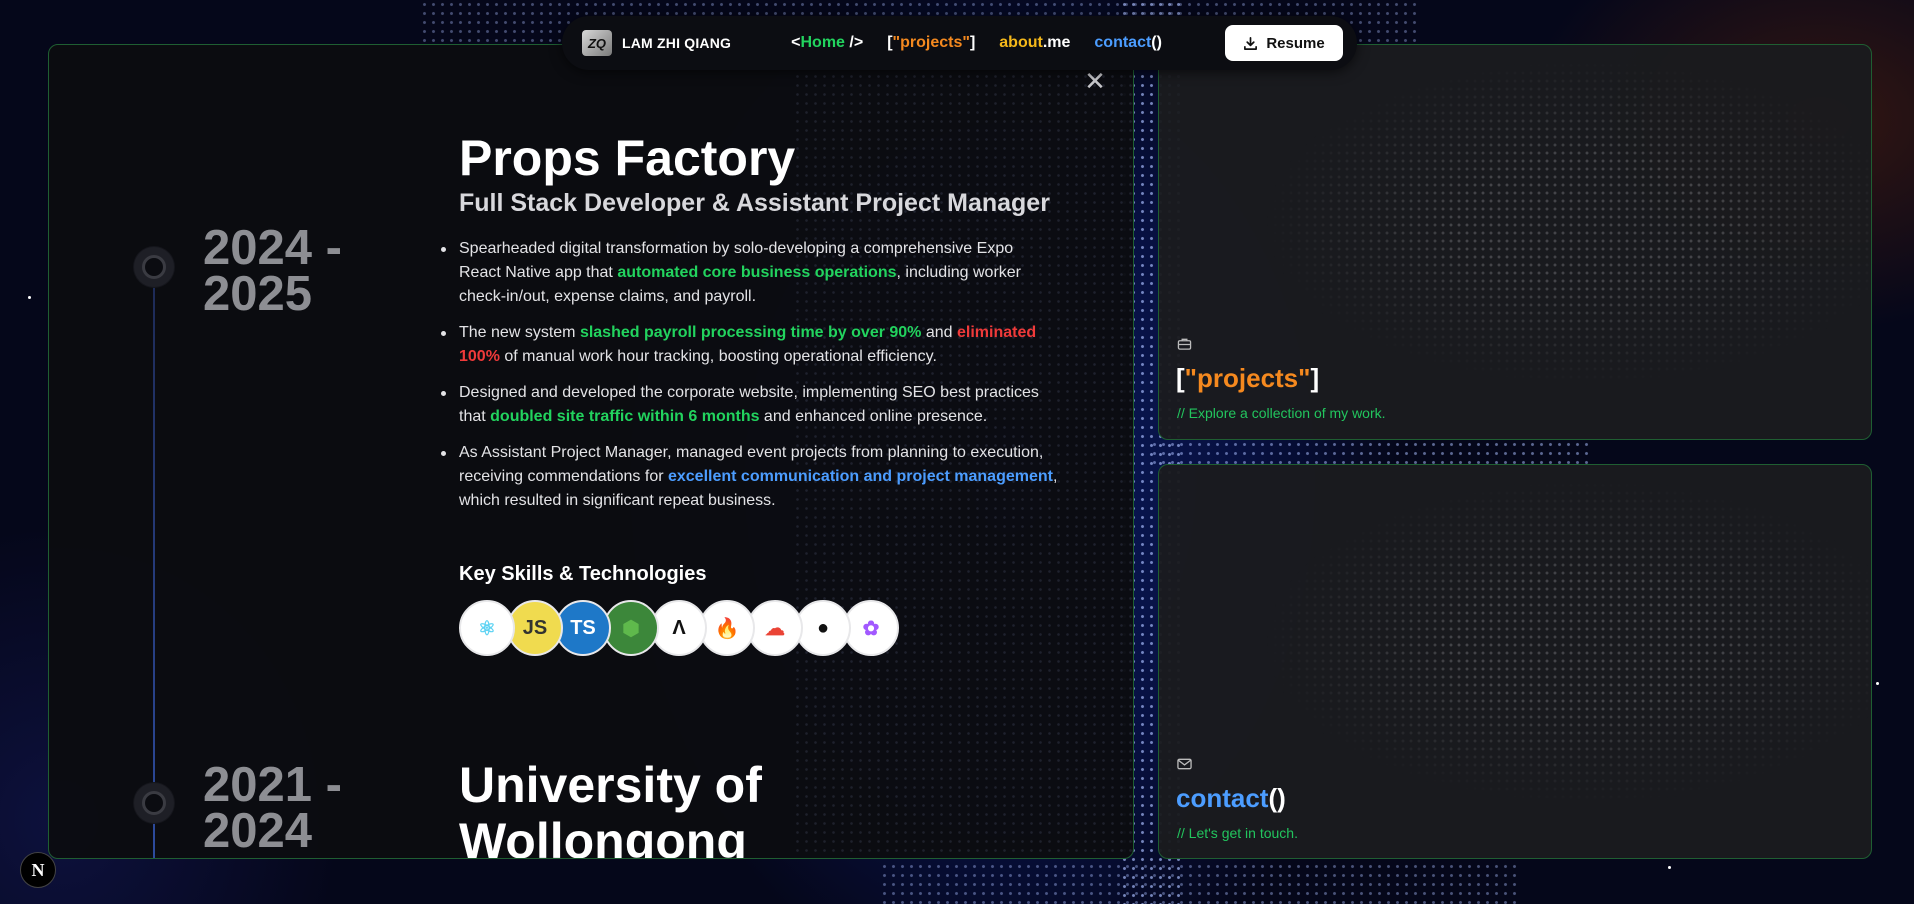 The image size is (1914, 904). Describe the element at coordinates (1231, 798) in the screenshot. I see `contact-card-title: contact()` at that location.